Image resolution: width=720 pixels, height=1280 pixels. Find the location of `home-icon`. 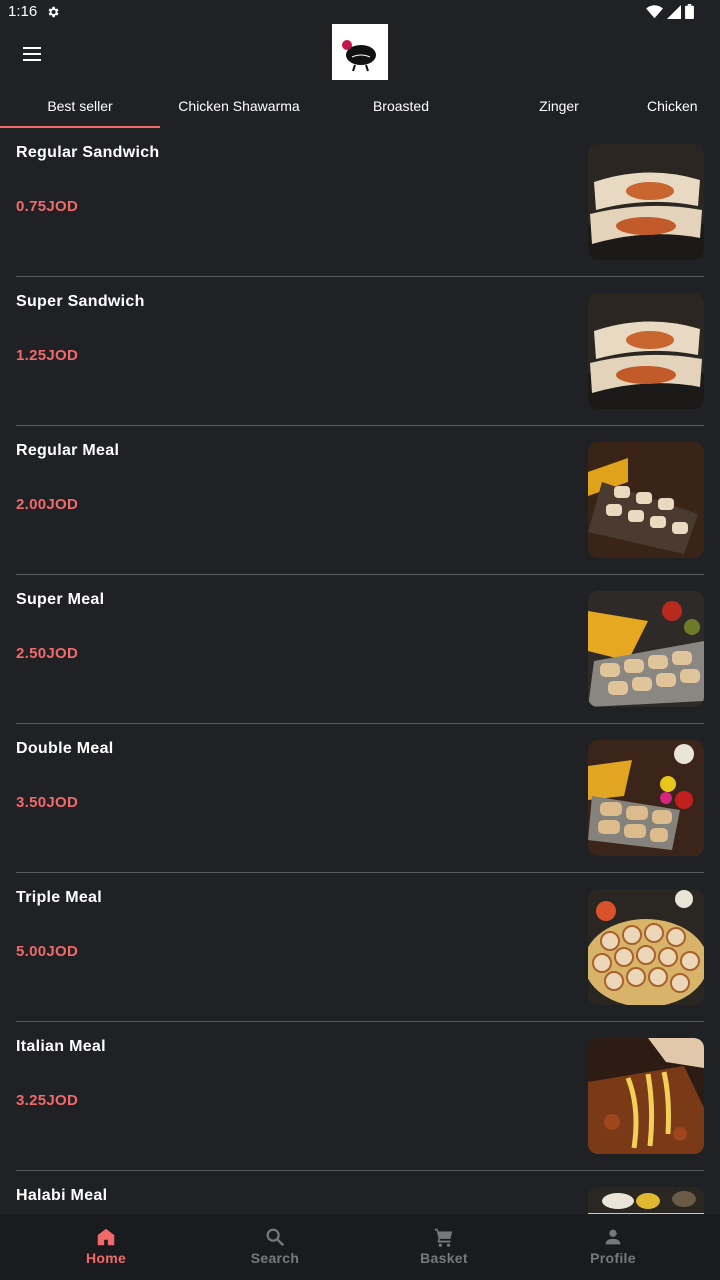

home-icon is located at coordinates (106, 1237).